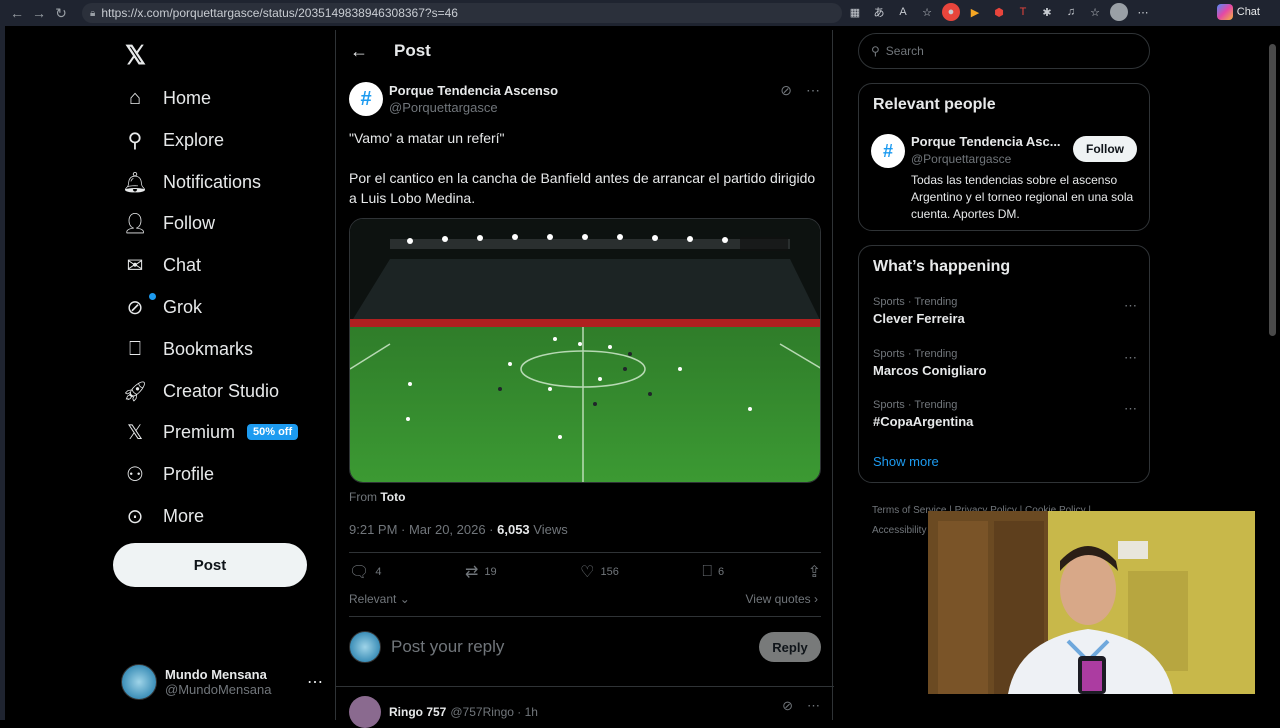 This screenshot has width=1280, height=728. What do you see at coordinates (1091, 602) in the screenshot?
I see `webcam-feed` at bounding box center [1091, 602].